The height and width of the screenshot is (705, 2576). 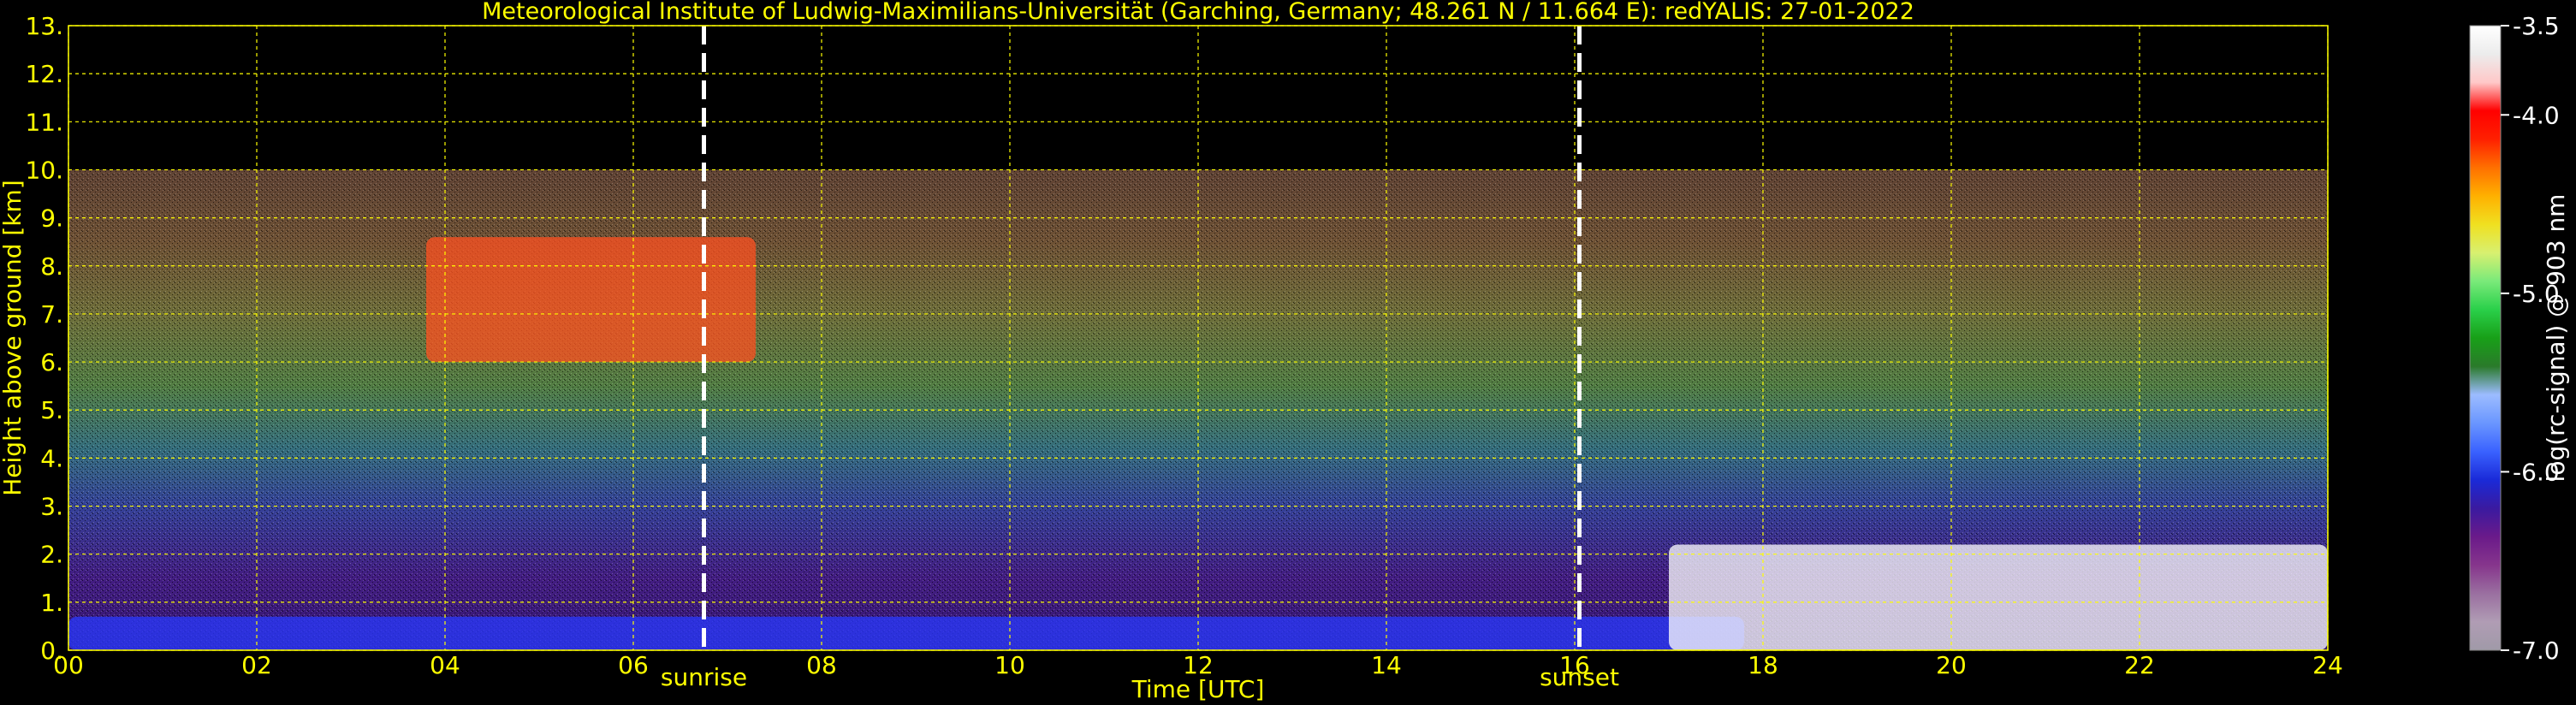 I want to click on y-tick-label: 2., so click(x=51, y=555).